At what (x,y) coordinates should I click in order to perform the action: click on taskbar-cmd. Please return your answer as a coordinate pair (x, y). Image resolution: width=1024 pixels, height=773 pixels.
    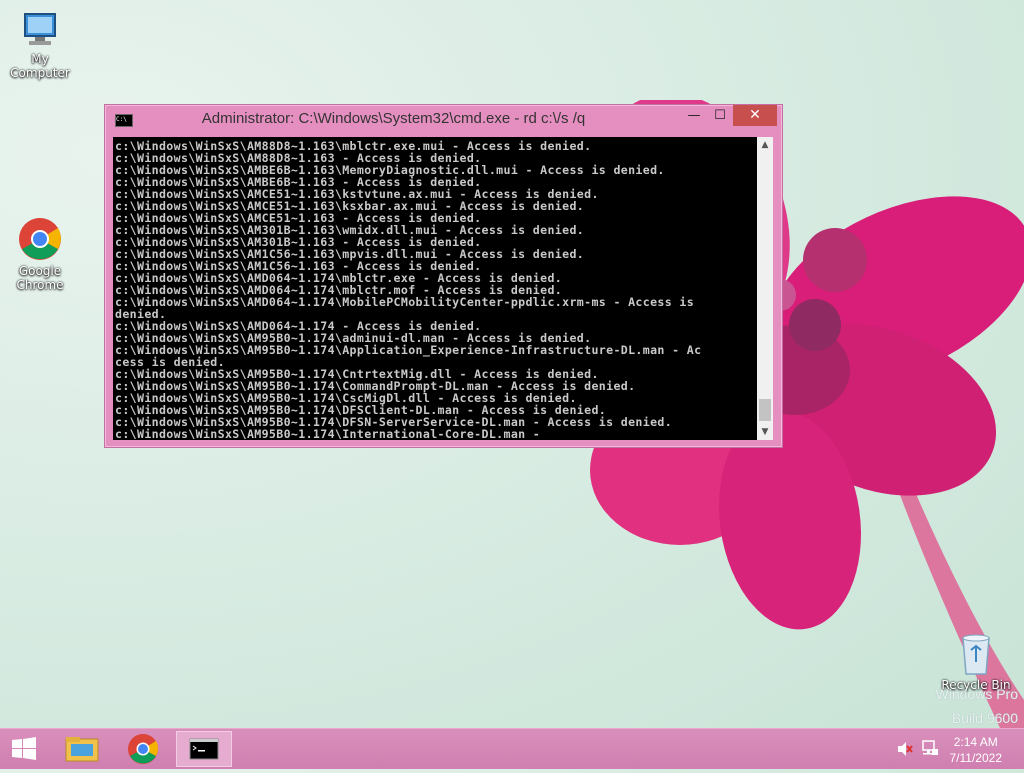
    Looking at the image, I should click on (204, 749).